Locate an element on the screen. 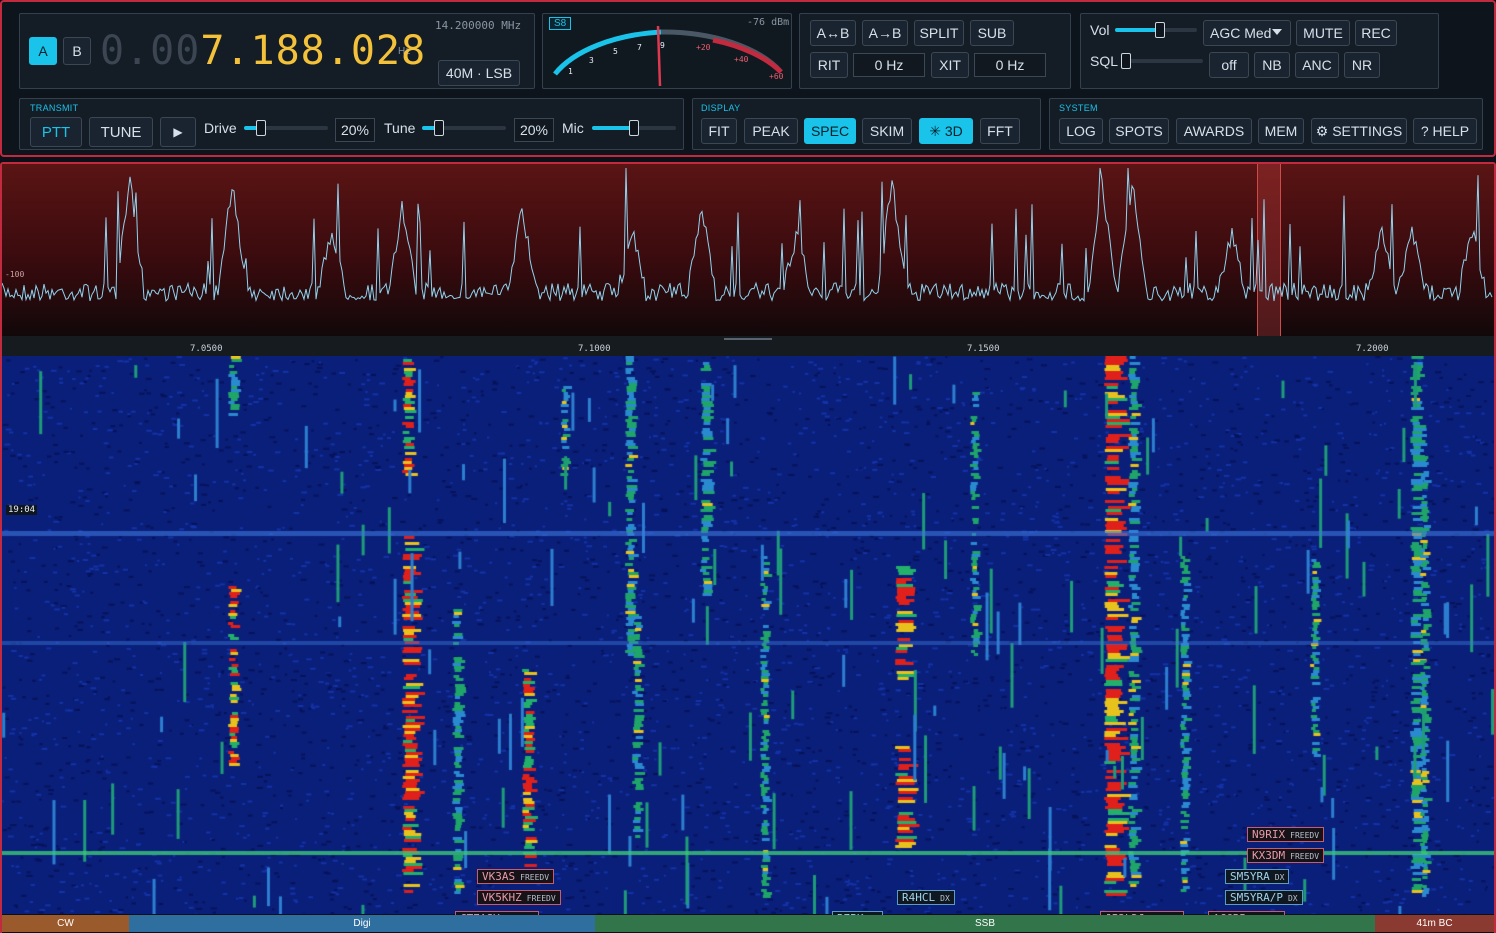  spot-callsign: SM5YRA is located at coordinates (1250, 876).